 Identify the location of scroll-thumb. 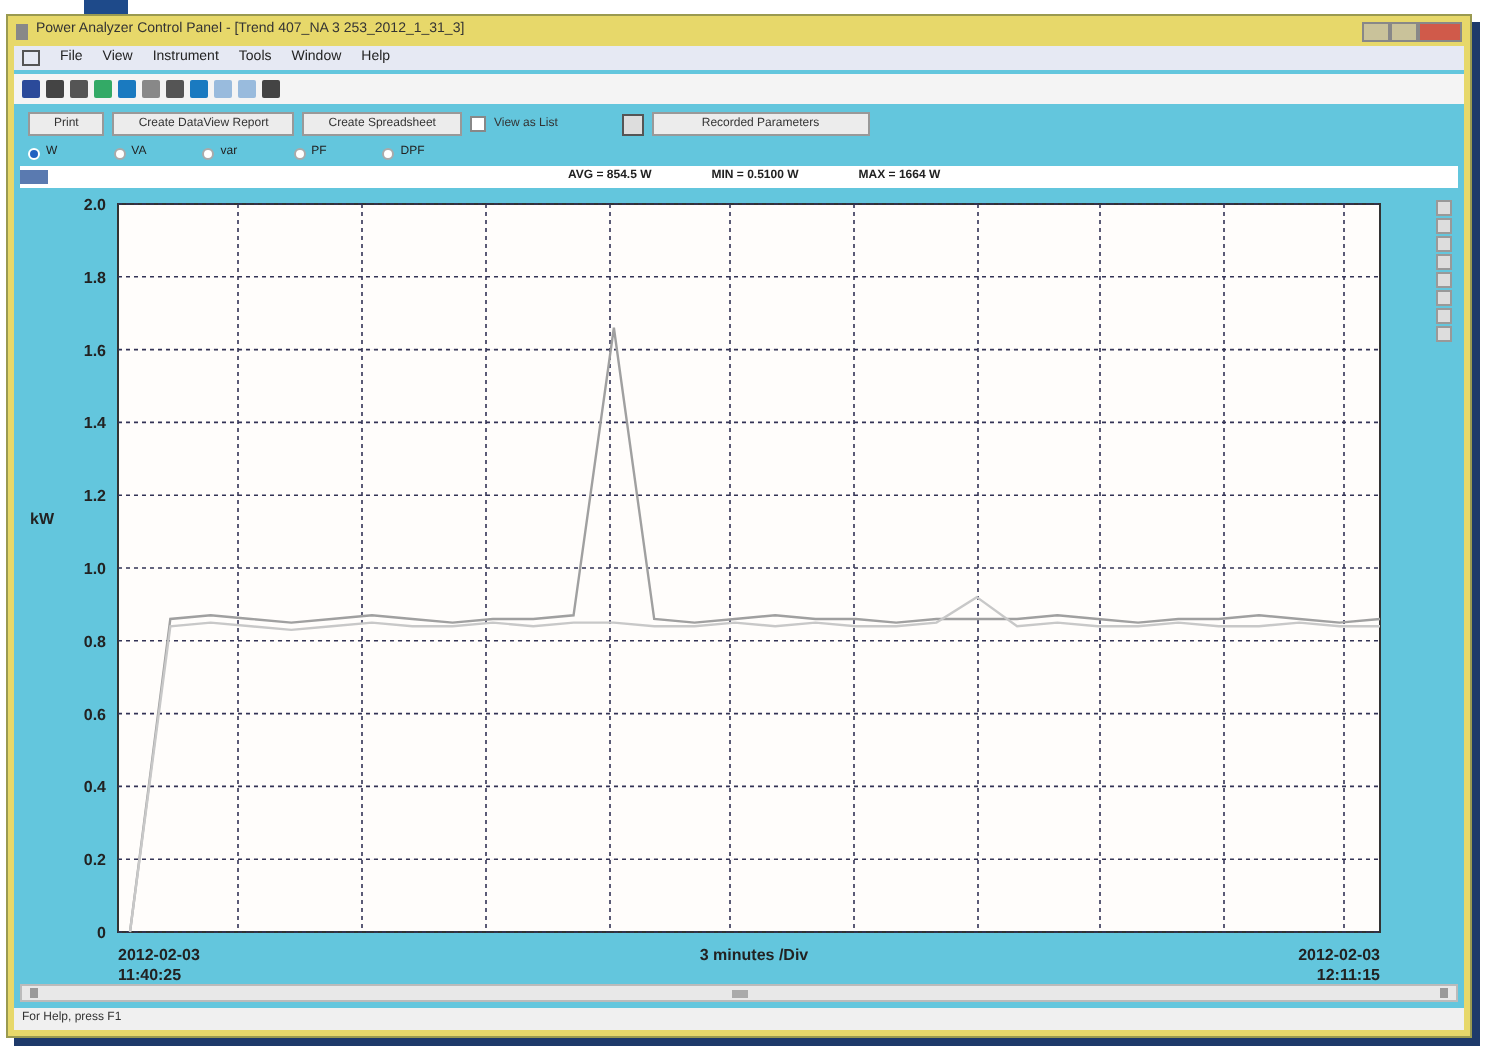
(739, 993).